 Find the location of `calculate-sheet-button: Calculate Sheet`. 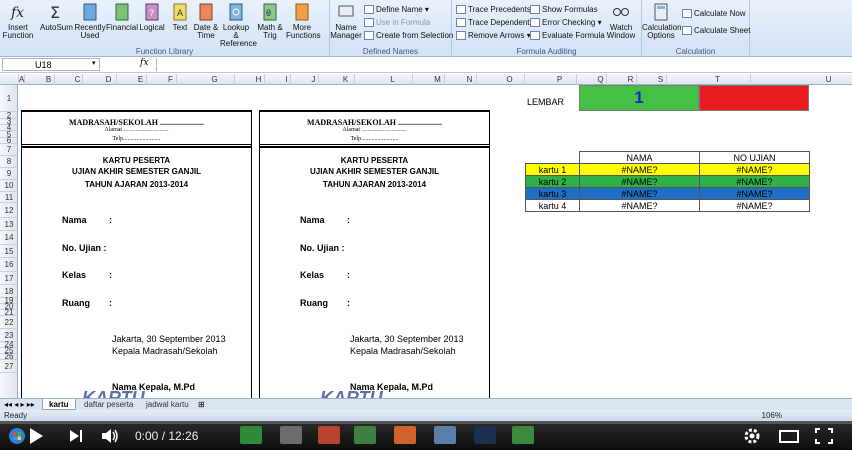

calculate-sheet-button: Calculate Sheet is located at coordinates (716, 31).